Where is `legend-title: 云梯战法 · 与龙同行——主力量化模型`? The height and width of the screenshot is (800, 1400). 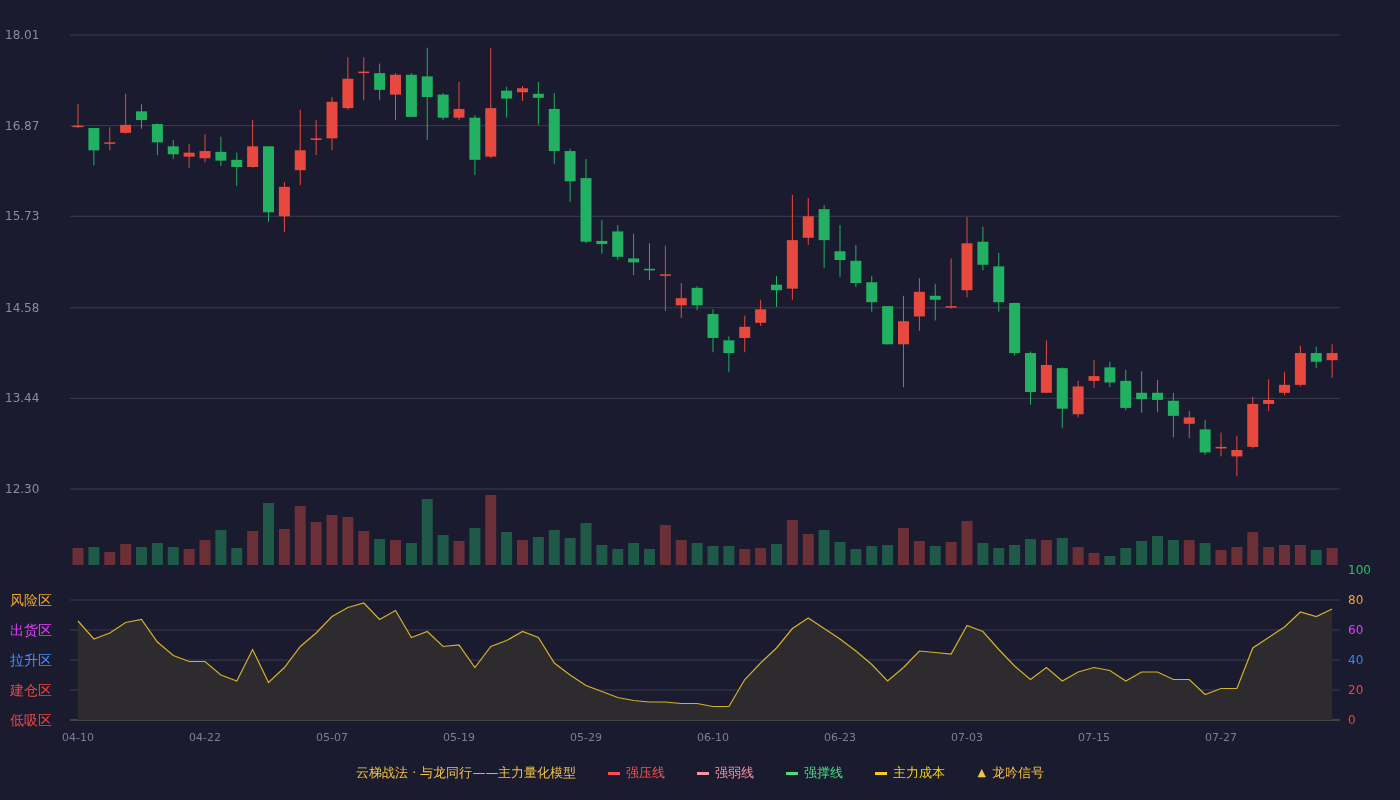 legend-title: 云梯战法 · 与龙同行——主力量化模型 is located at coordinates (466, 773).